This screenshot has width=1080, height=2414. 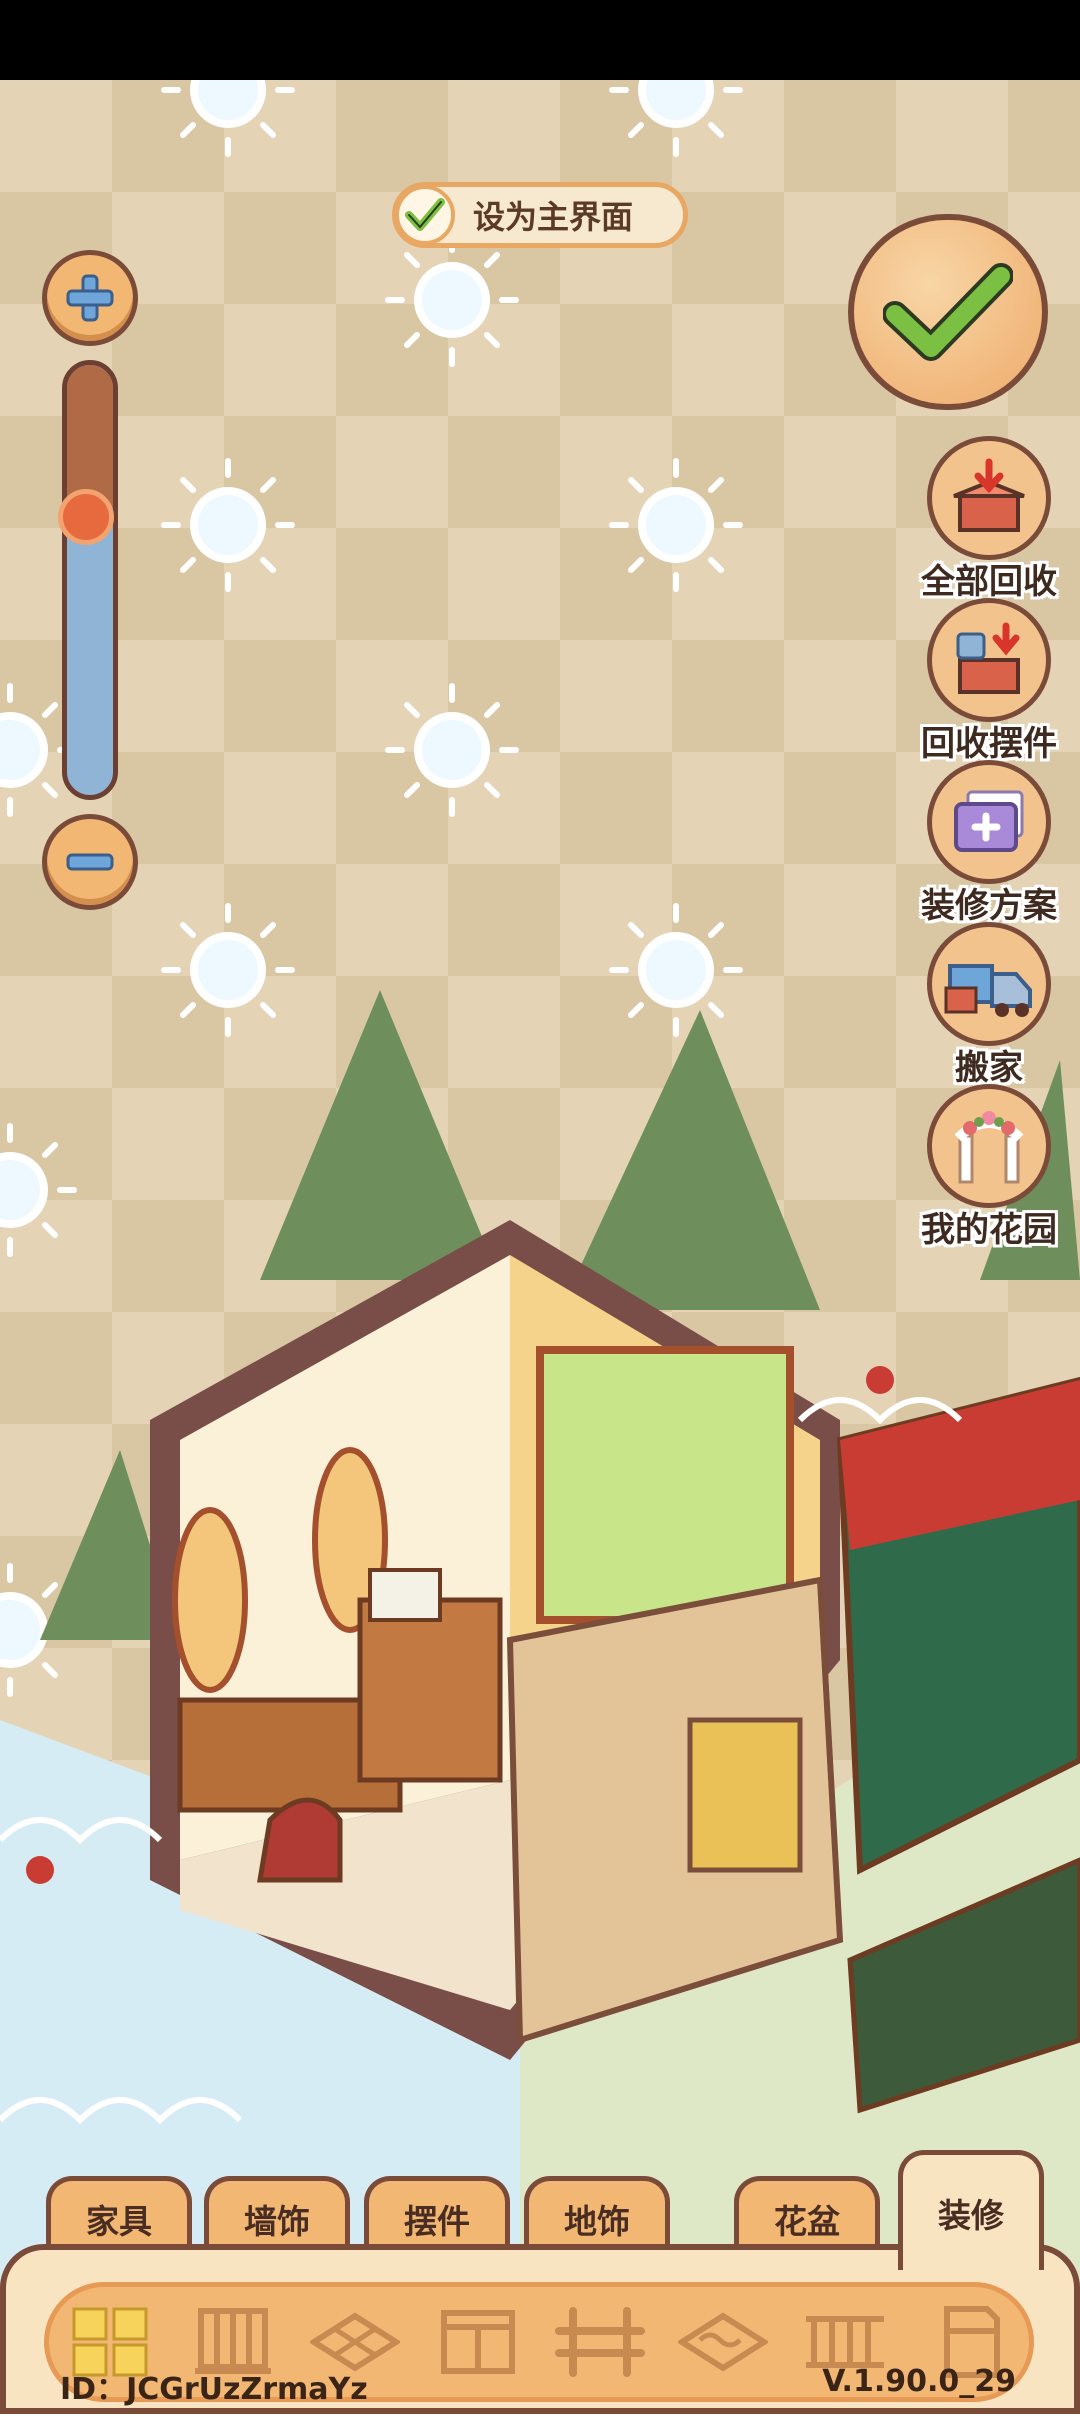 What do you see at coordinates (540, 40) in the screenshot?
I see `status-bar` at bounding box center [540, 40].